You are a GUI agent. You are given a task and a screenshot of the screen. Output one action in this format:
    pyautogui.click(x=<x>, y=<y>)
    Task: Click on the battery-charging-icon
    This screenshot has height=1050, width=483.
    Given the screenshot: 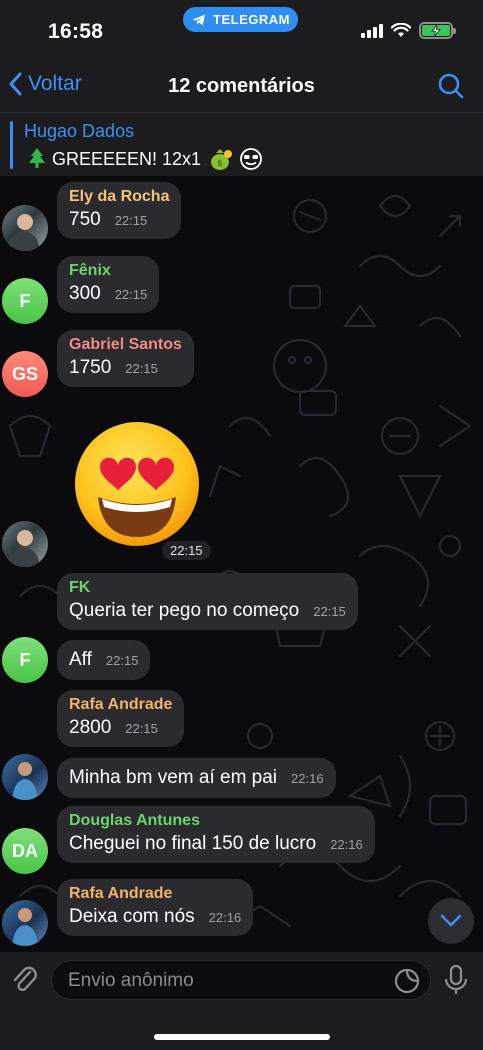 What is the action you would take?
    pyautogui.click(x=437, y=30)
    